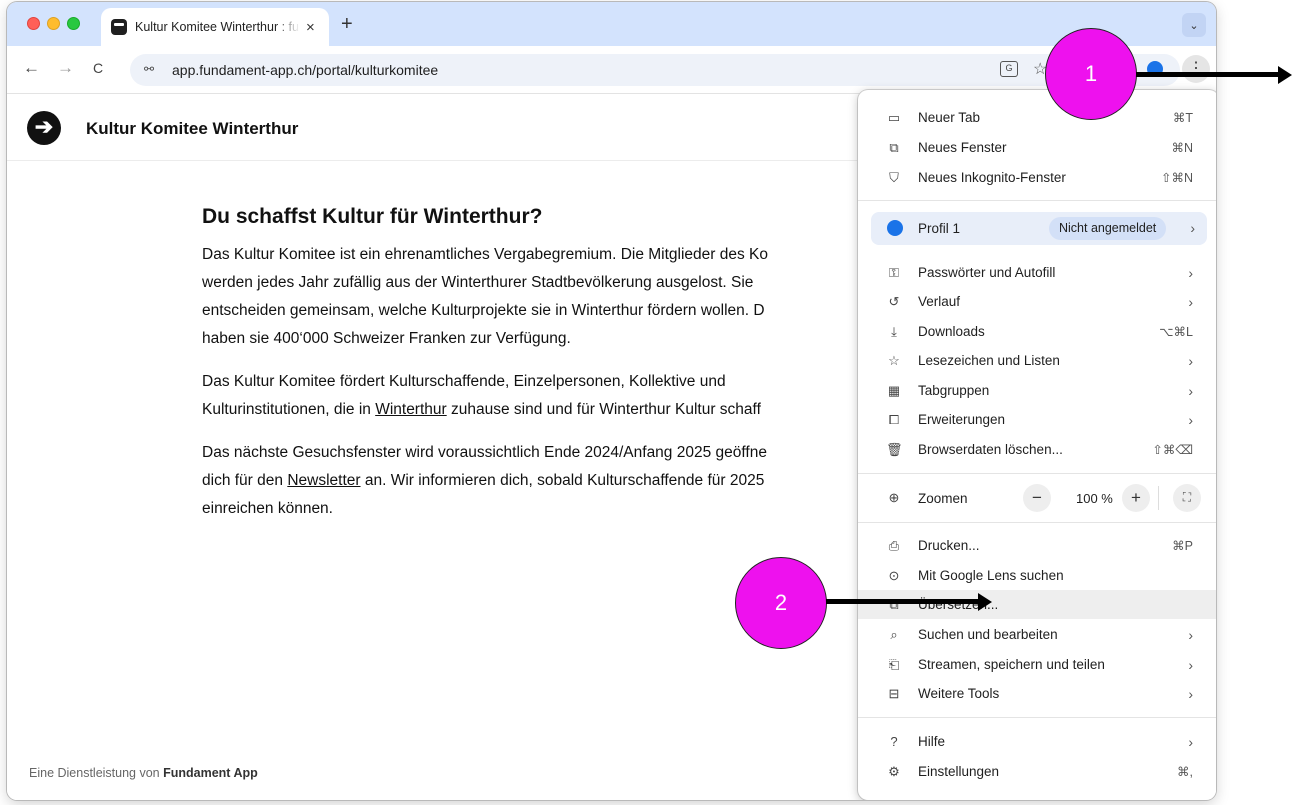 The image size is (1298, 805). I want to click on menu-label: Weitere Tools, so click(959, 693).